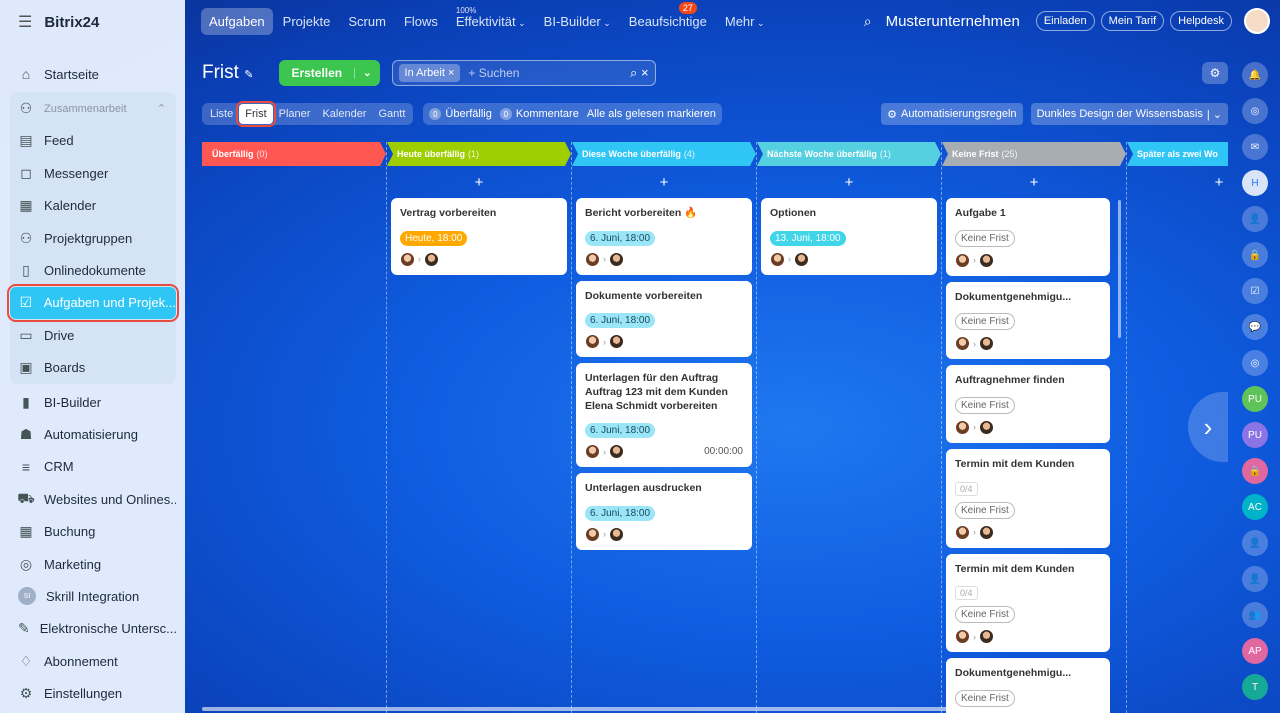  I want to click on task-card: Optionen 13. Juni, 18:00 ›, so click(849, 236).